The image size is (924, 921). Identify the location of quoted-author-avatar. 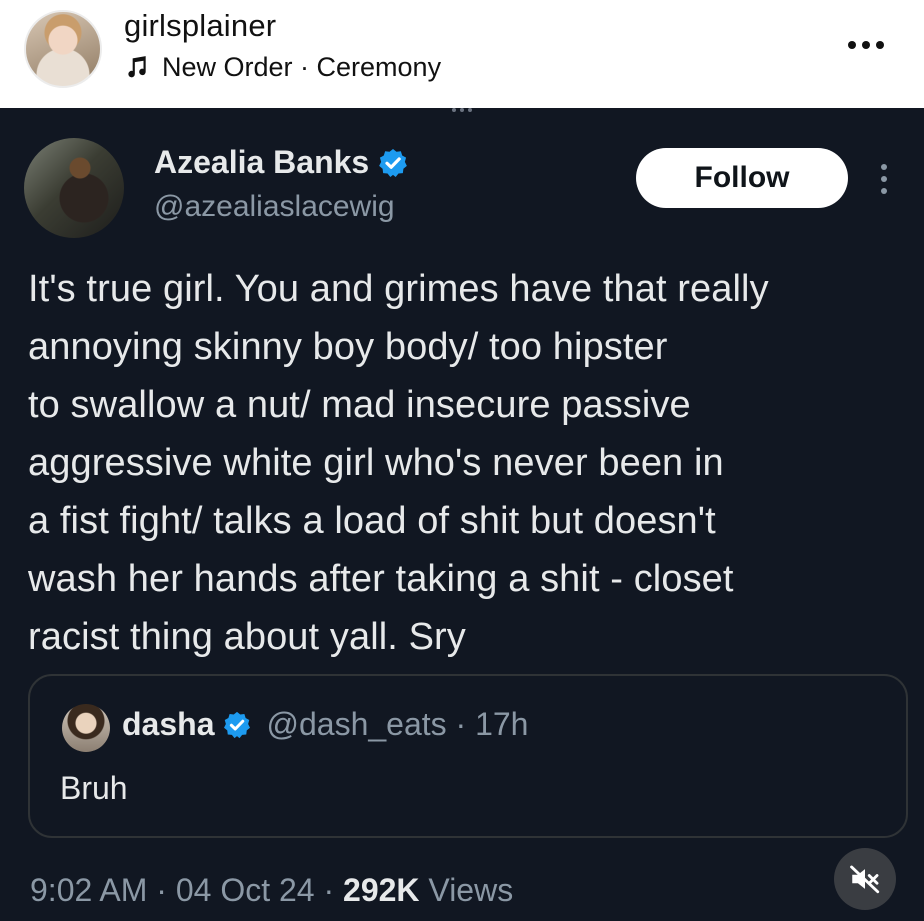
(86, 728).